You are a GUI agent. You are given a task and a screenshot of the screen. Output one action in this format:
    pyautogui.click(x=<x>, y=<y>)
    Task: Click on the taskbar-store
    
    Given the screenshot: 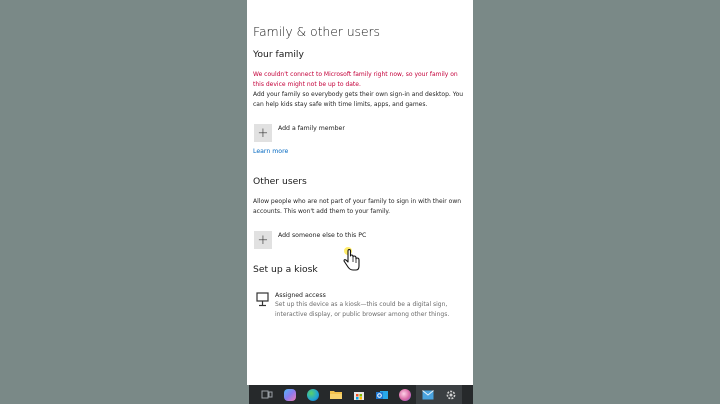 What is the action you would take?
    pyautogui.click(x=358, y=394)
    